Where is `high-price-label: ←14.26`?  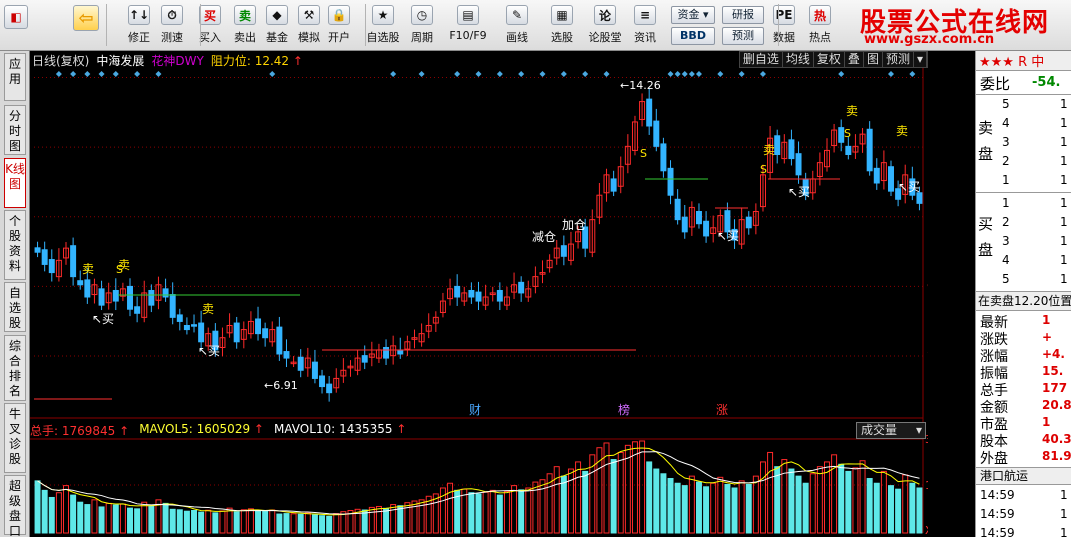
high-price-label: ←14.26 is located at coordinates (640, 85).